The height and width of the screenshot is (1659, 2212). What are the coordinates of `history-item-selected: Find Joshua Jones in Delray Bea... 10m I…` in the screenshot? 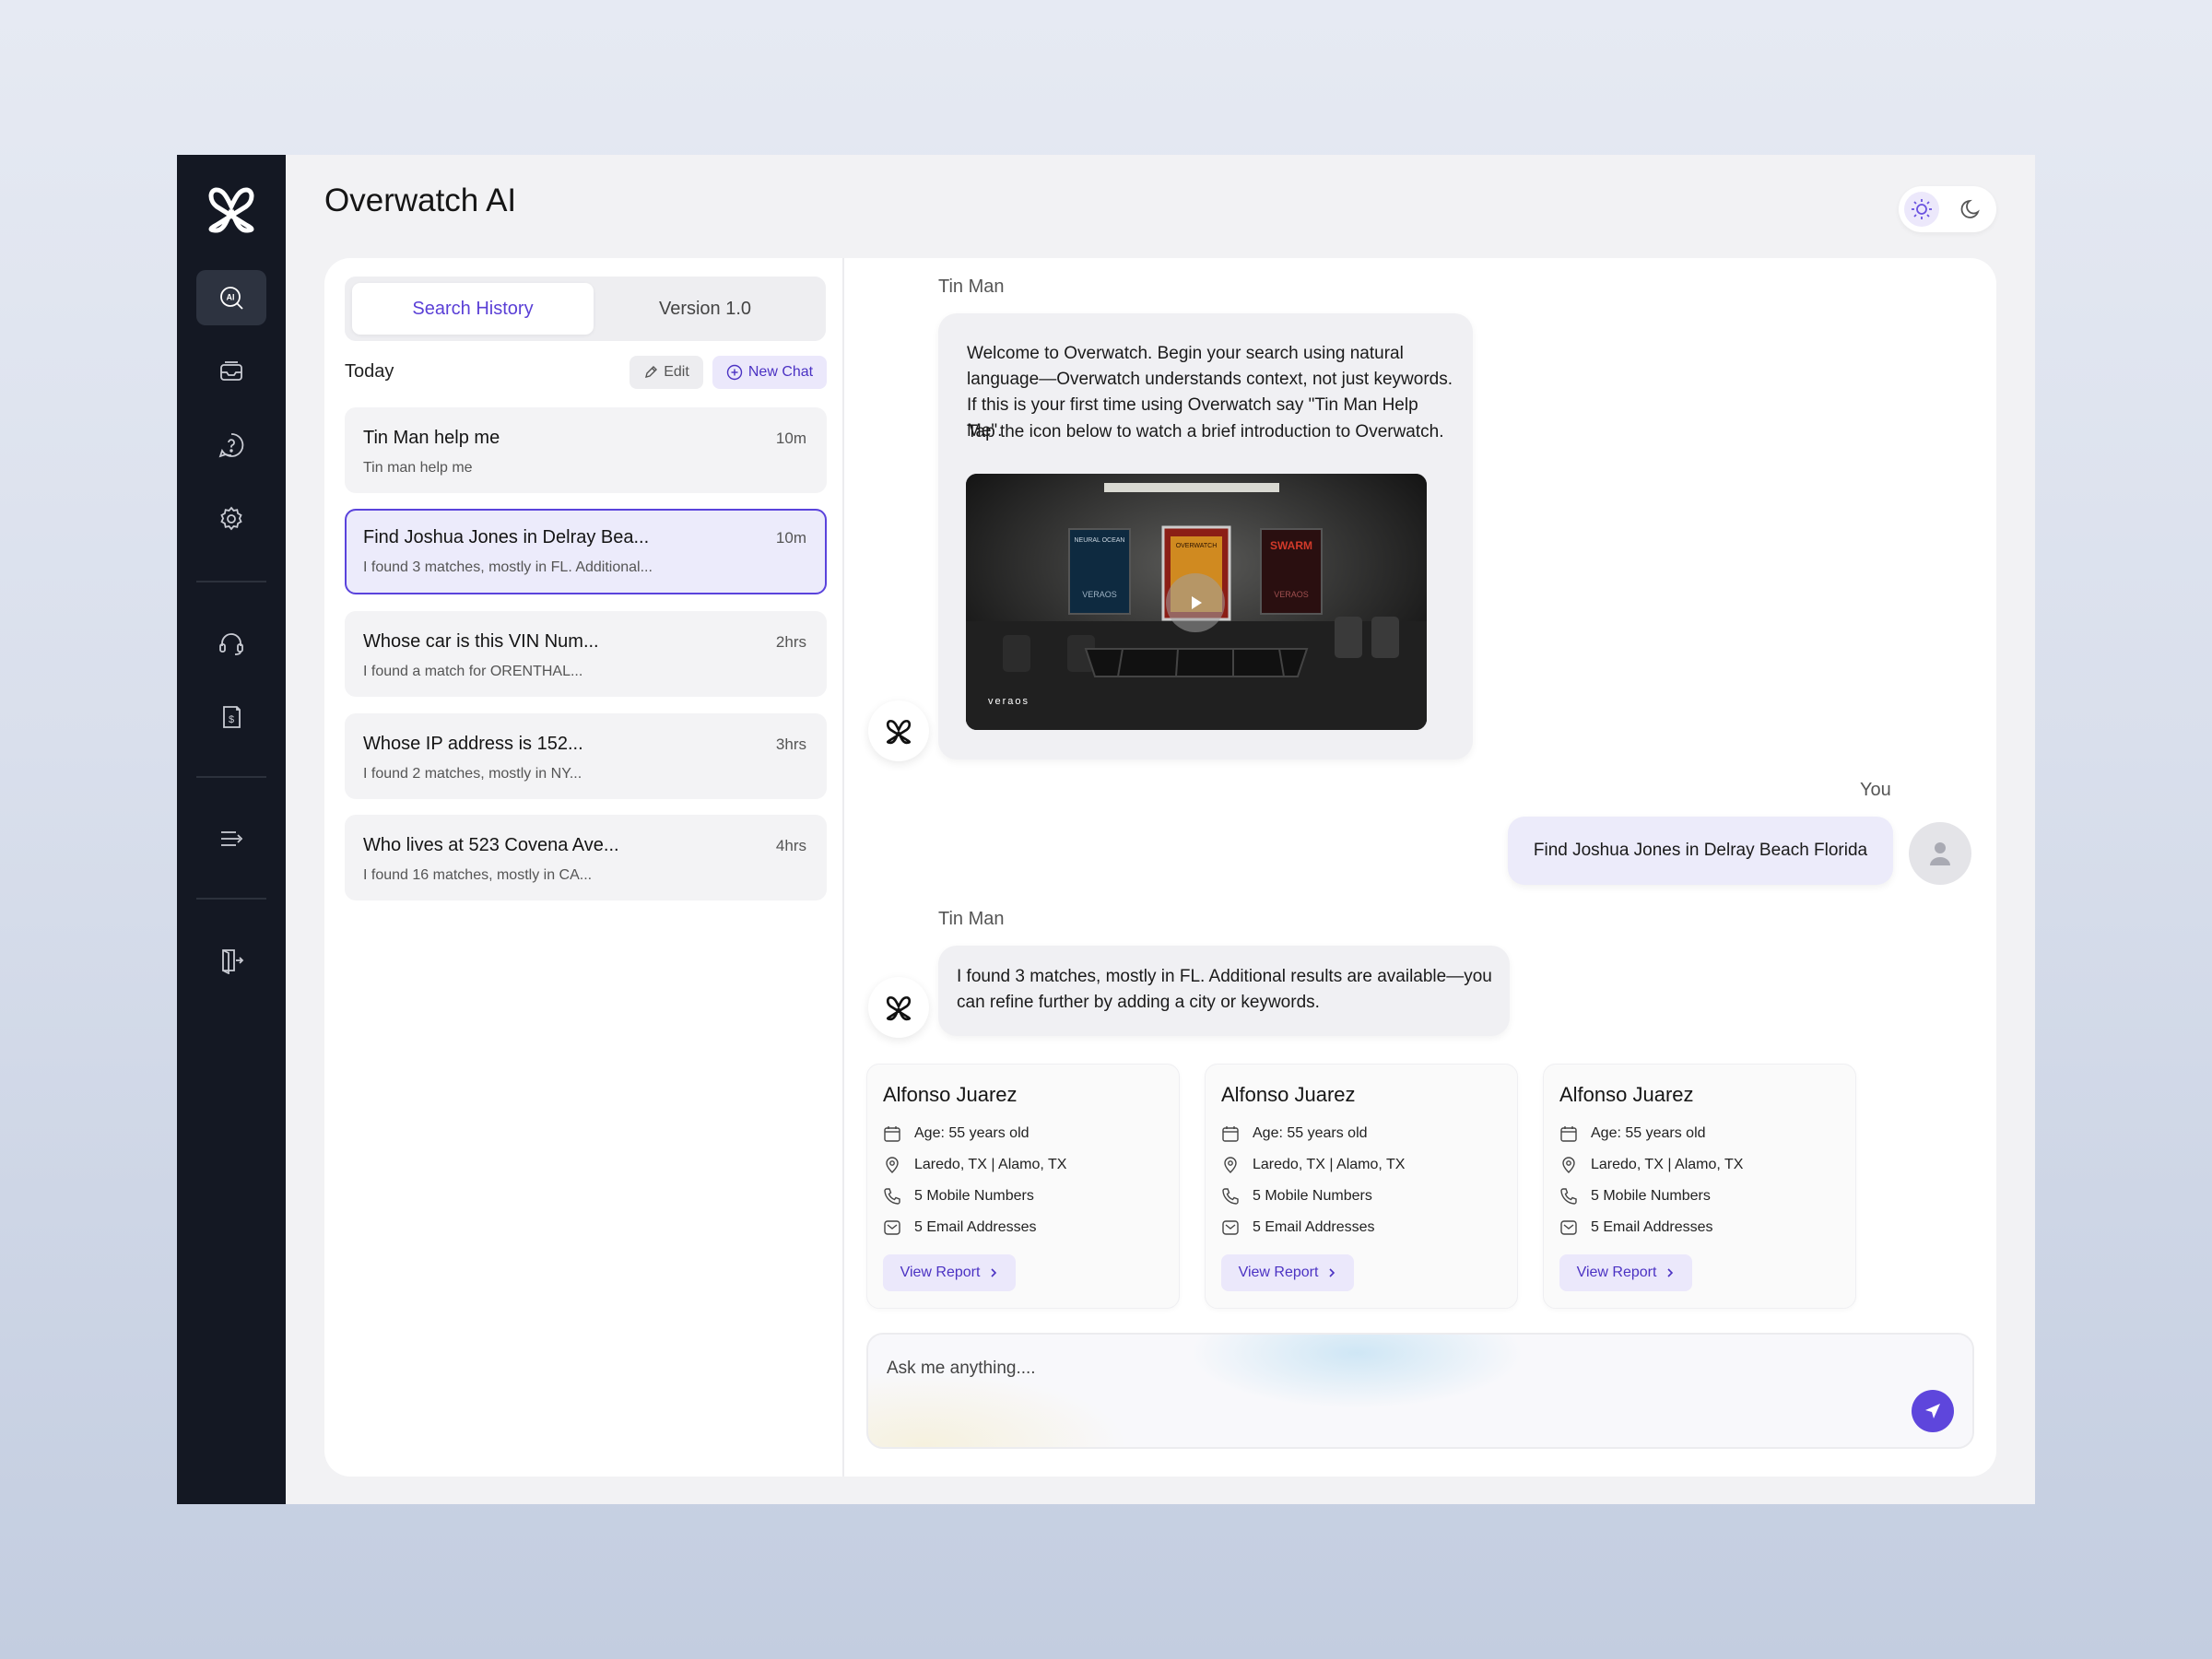 It's located at (586, 551).